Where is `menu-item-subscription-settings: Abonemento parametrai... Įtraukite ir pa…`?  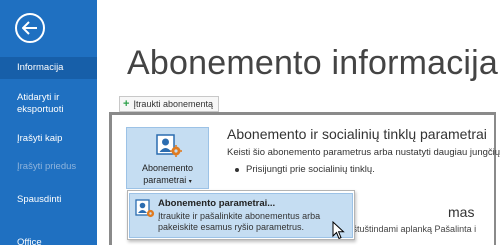 menu-item-subscription-settings: Abonemento parametrai... Įtraukite ir pa… is located at coordinates (241, 215).